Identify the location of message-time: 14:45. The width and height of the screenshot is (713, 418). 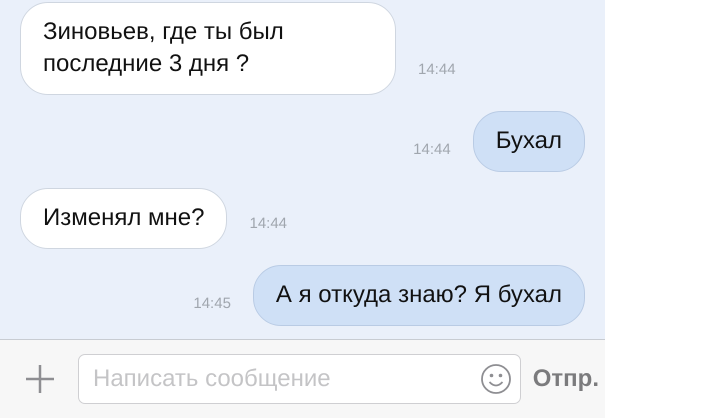
(212, 304).